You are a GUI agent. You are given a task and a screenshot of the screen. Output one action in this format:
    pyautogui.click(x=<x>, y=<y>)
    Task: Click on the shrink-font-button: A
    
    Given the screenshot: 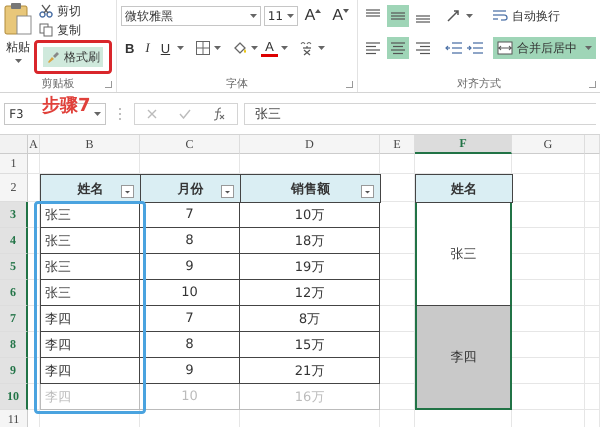 What is the action you would take?
    pyautogui.click(x=340, y=16)
    